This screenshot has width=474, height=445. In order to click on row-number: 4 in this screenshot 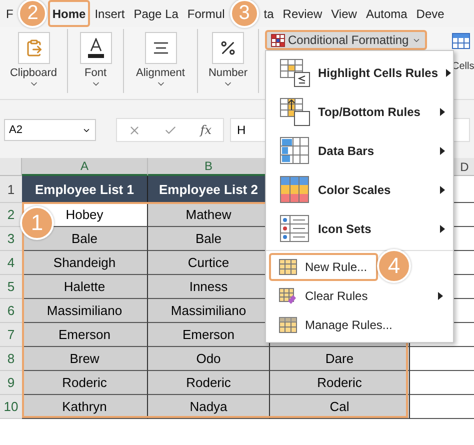, I will do `click(11, 263)`.